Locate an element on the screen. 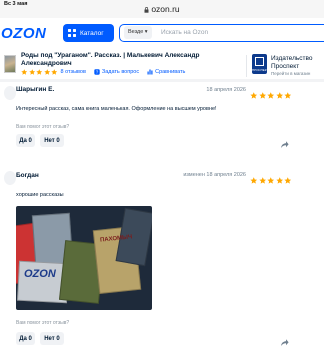 This screenshot has height=360, width=324. catalog-button: Каталог is located at coordinates (88, 33).